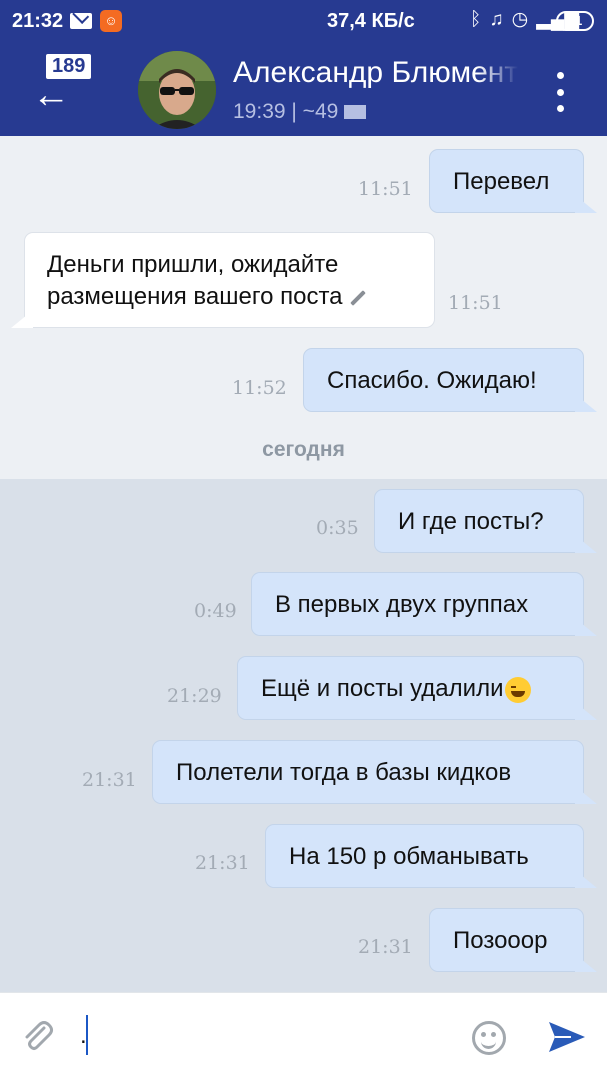  Describe the element at coordinates (81, 21) in the screenshot. I see `mail-icon` at that location.